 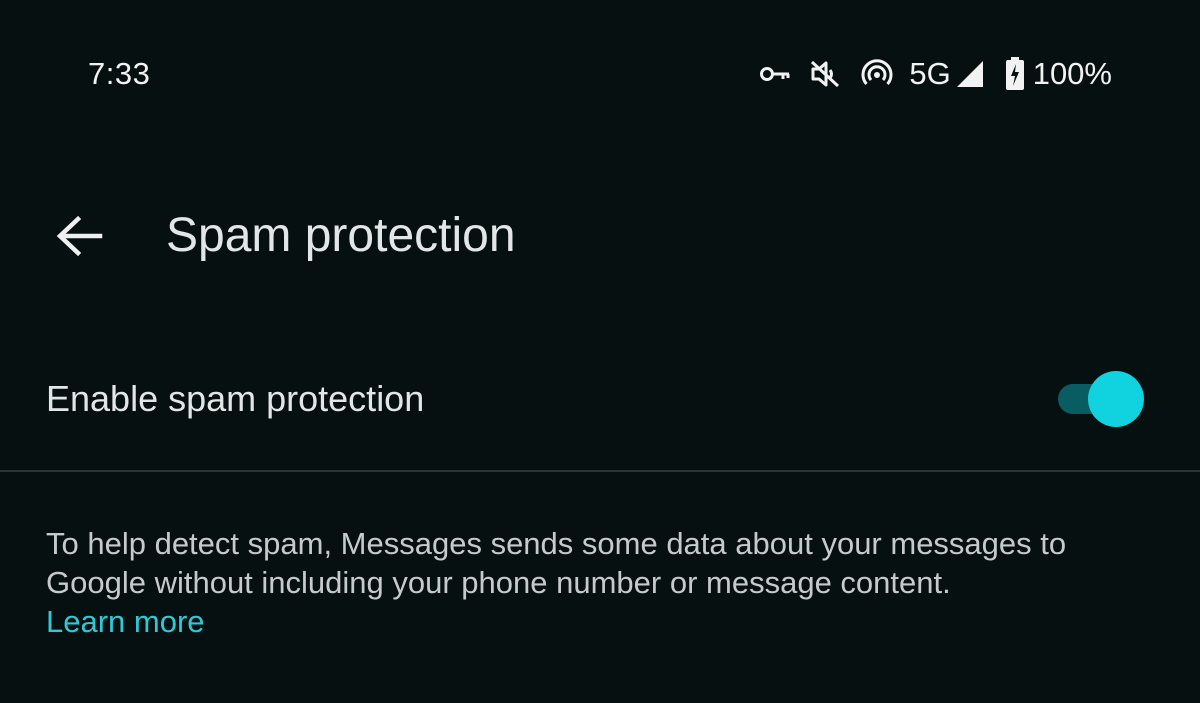 I want to click on hotspot-icon, so click(x=877, y=74).